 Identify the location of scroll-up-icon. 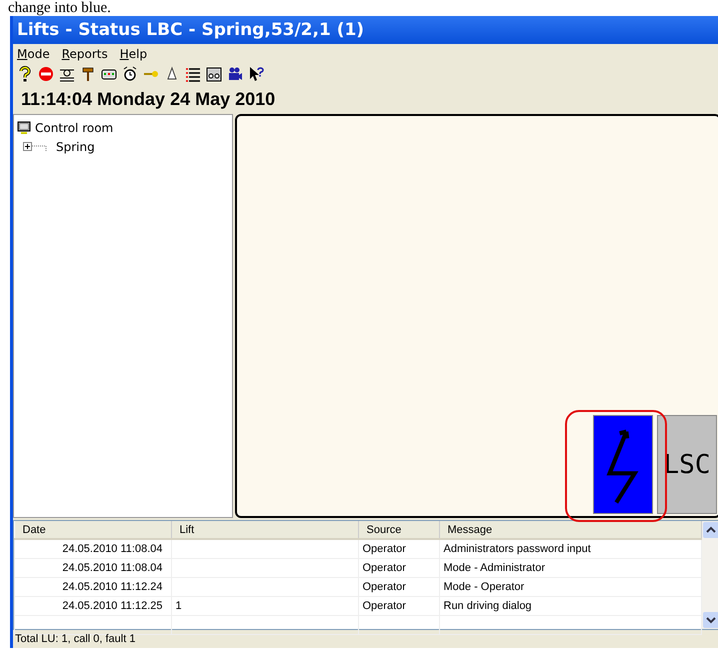
(710, 530).